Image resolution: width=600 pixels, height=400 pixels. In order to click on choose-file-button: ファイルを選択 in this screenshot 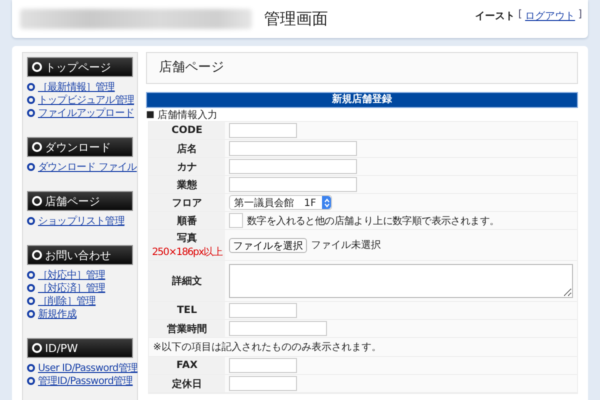, I will do `click(268, 245)`.